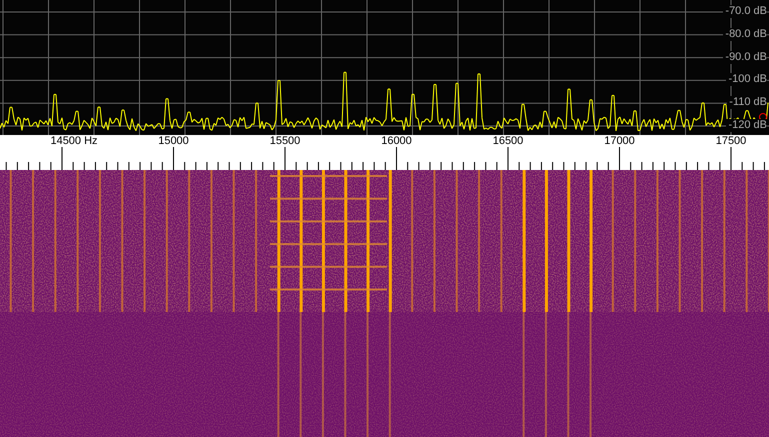 This screenshot has height=437, width=769. What do you see at coordinates (746, 125) in the screenshot?
I see `db-label: -120 dB` at bounding box center [746, 125].